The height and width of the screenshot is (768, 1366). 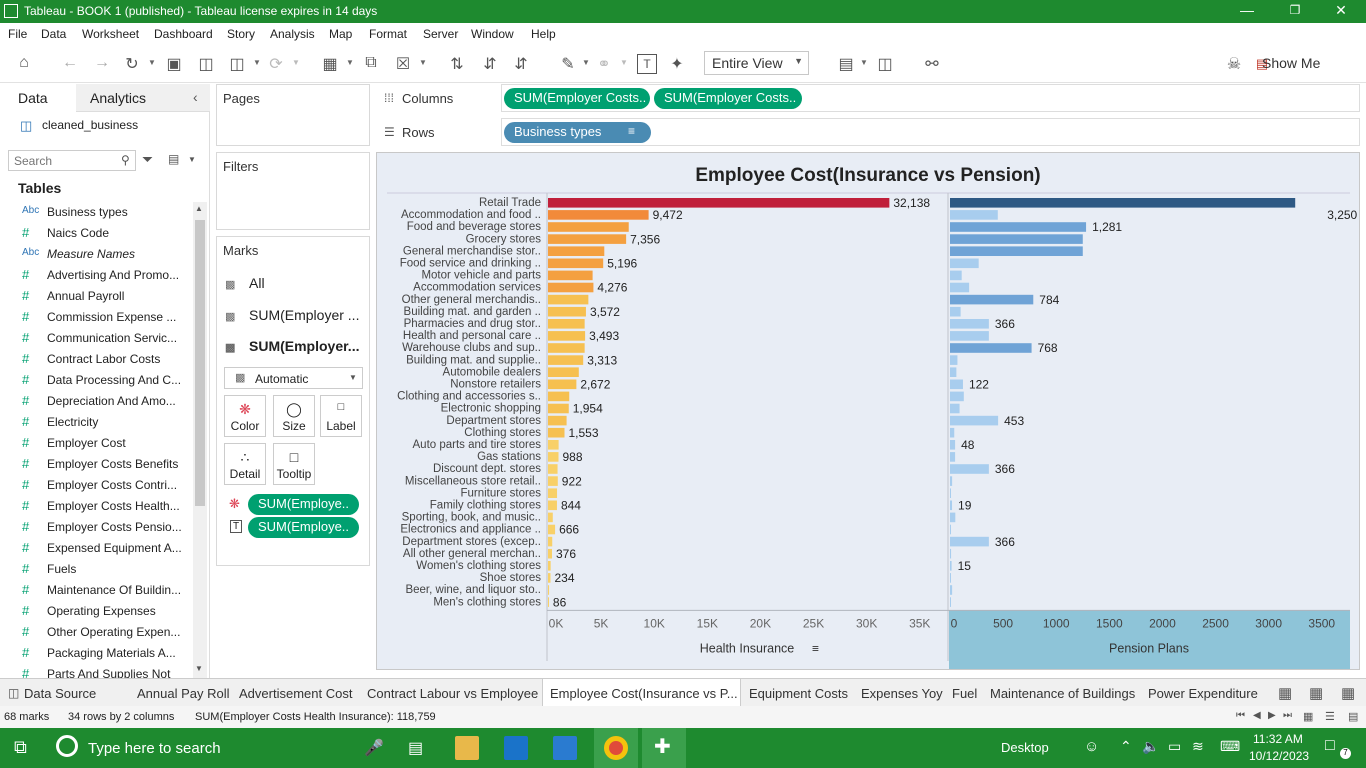 I want to click on new-dashboard-icon: ▦, so click(x=1316, y=693).